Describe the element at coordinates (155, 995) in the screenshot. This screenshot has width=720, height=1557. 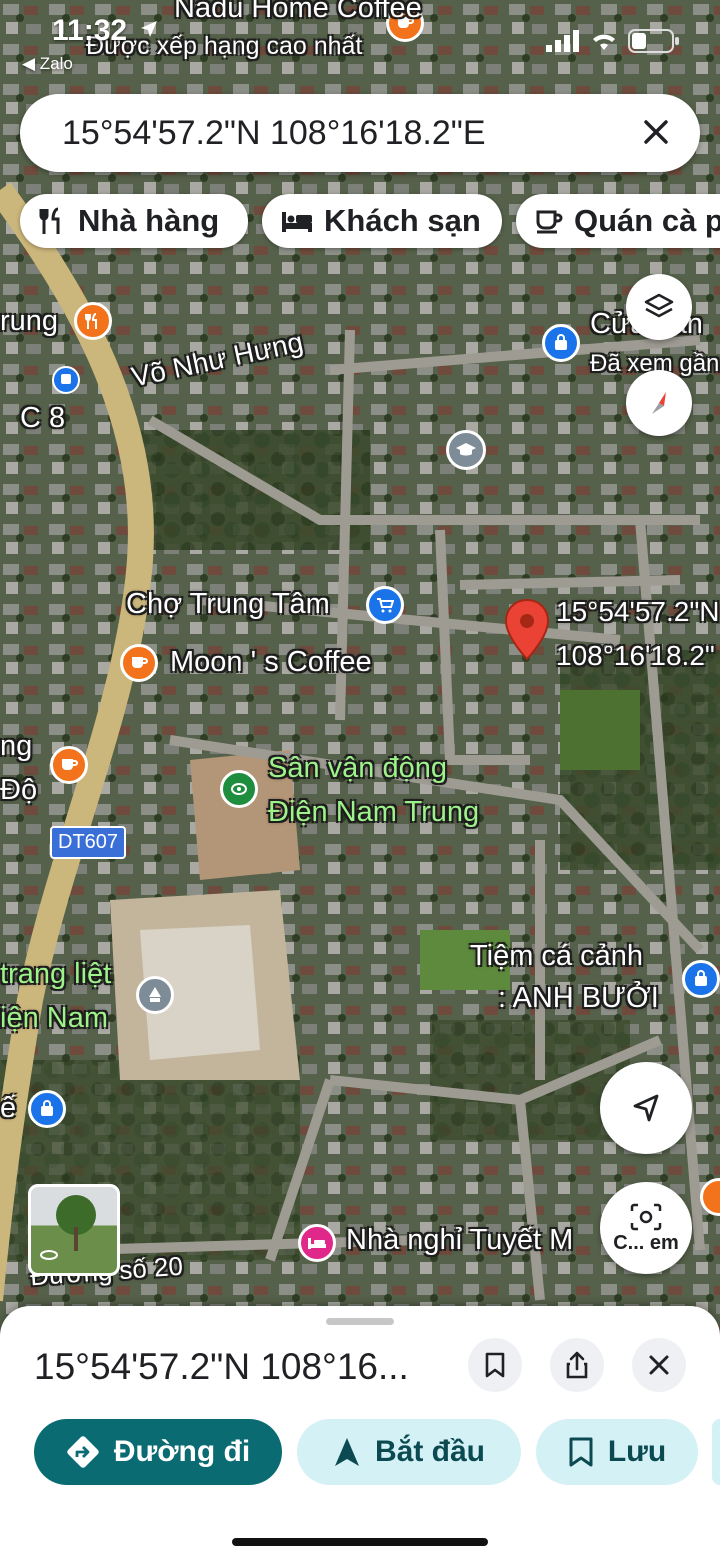
I see `cemetery-poi-icon` at that location.